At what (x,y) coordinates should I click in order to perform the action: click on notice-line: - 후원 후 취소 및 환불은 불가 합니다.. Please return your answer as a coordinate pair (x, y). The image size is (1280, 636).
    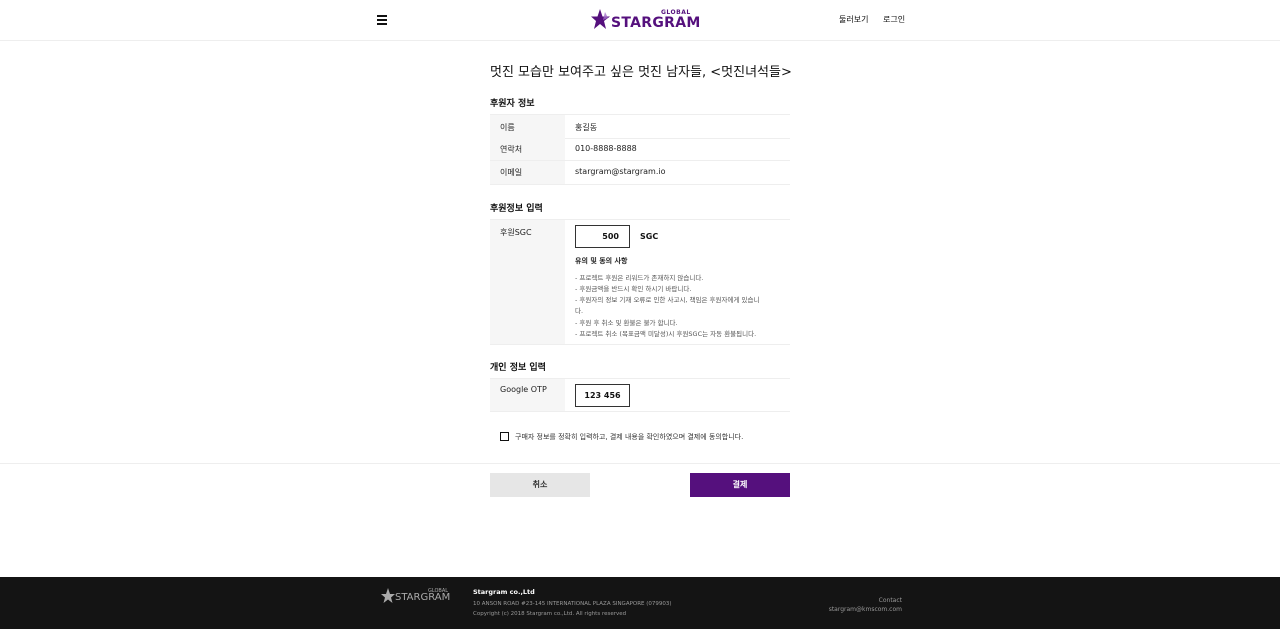
    Looking at the image, I should click on (626, 323).